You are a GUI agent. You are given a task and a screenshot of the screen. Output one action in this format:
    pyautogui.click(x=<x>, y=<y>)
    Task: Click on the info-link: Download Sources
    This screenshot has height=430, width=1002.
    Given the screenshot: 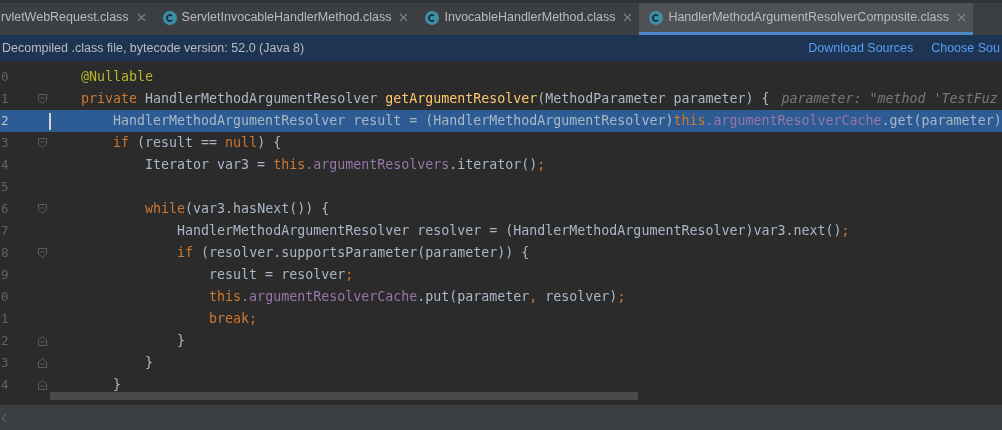 What is the action you would take?
    pyautogui.click(x=861, y=48)
    